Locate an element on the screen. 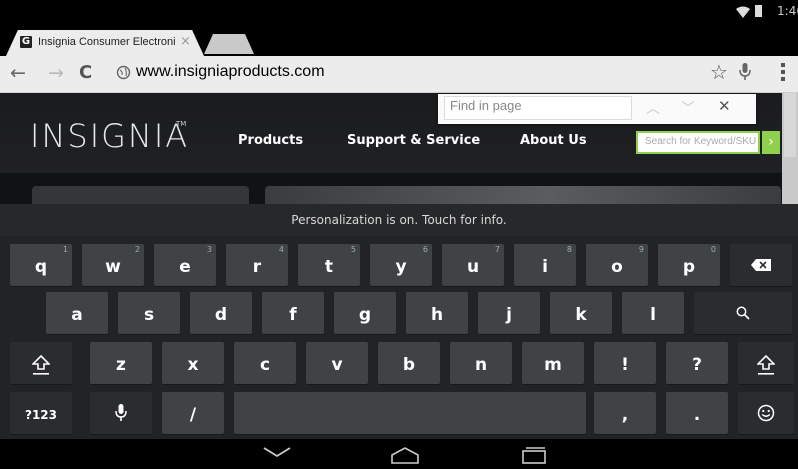  tab-title: Insignia Consumer Electronics is located at coordinates (107, 42).